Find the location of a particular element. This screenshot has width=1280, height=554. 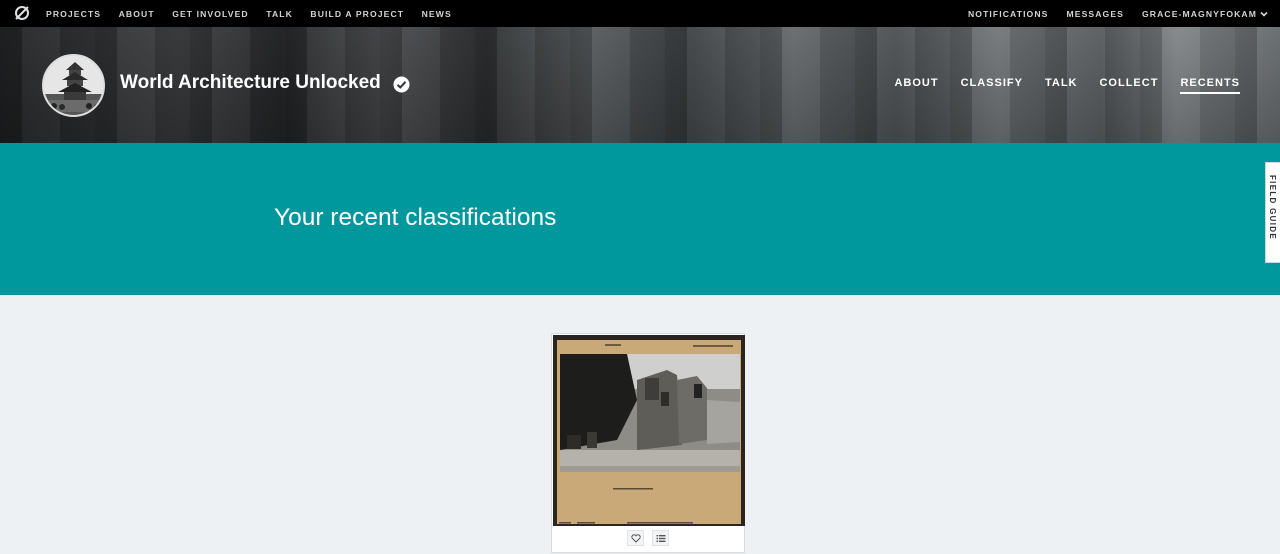

project-title: World Architecture Unlocked is located at coordinates (250, 83).